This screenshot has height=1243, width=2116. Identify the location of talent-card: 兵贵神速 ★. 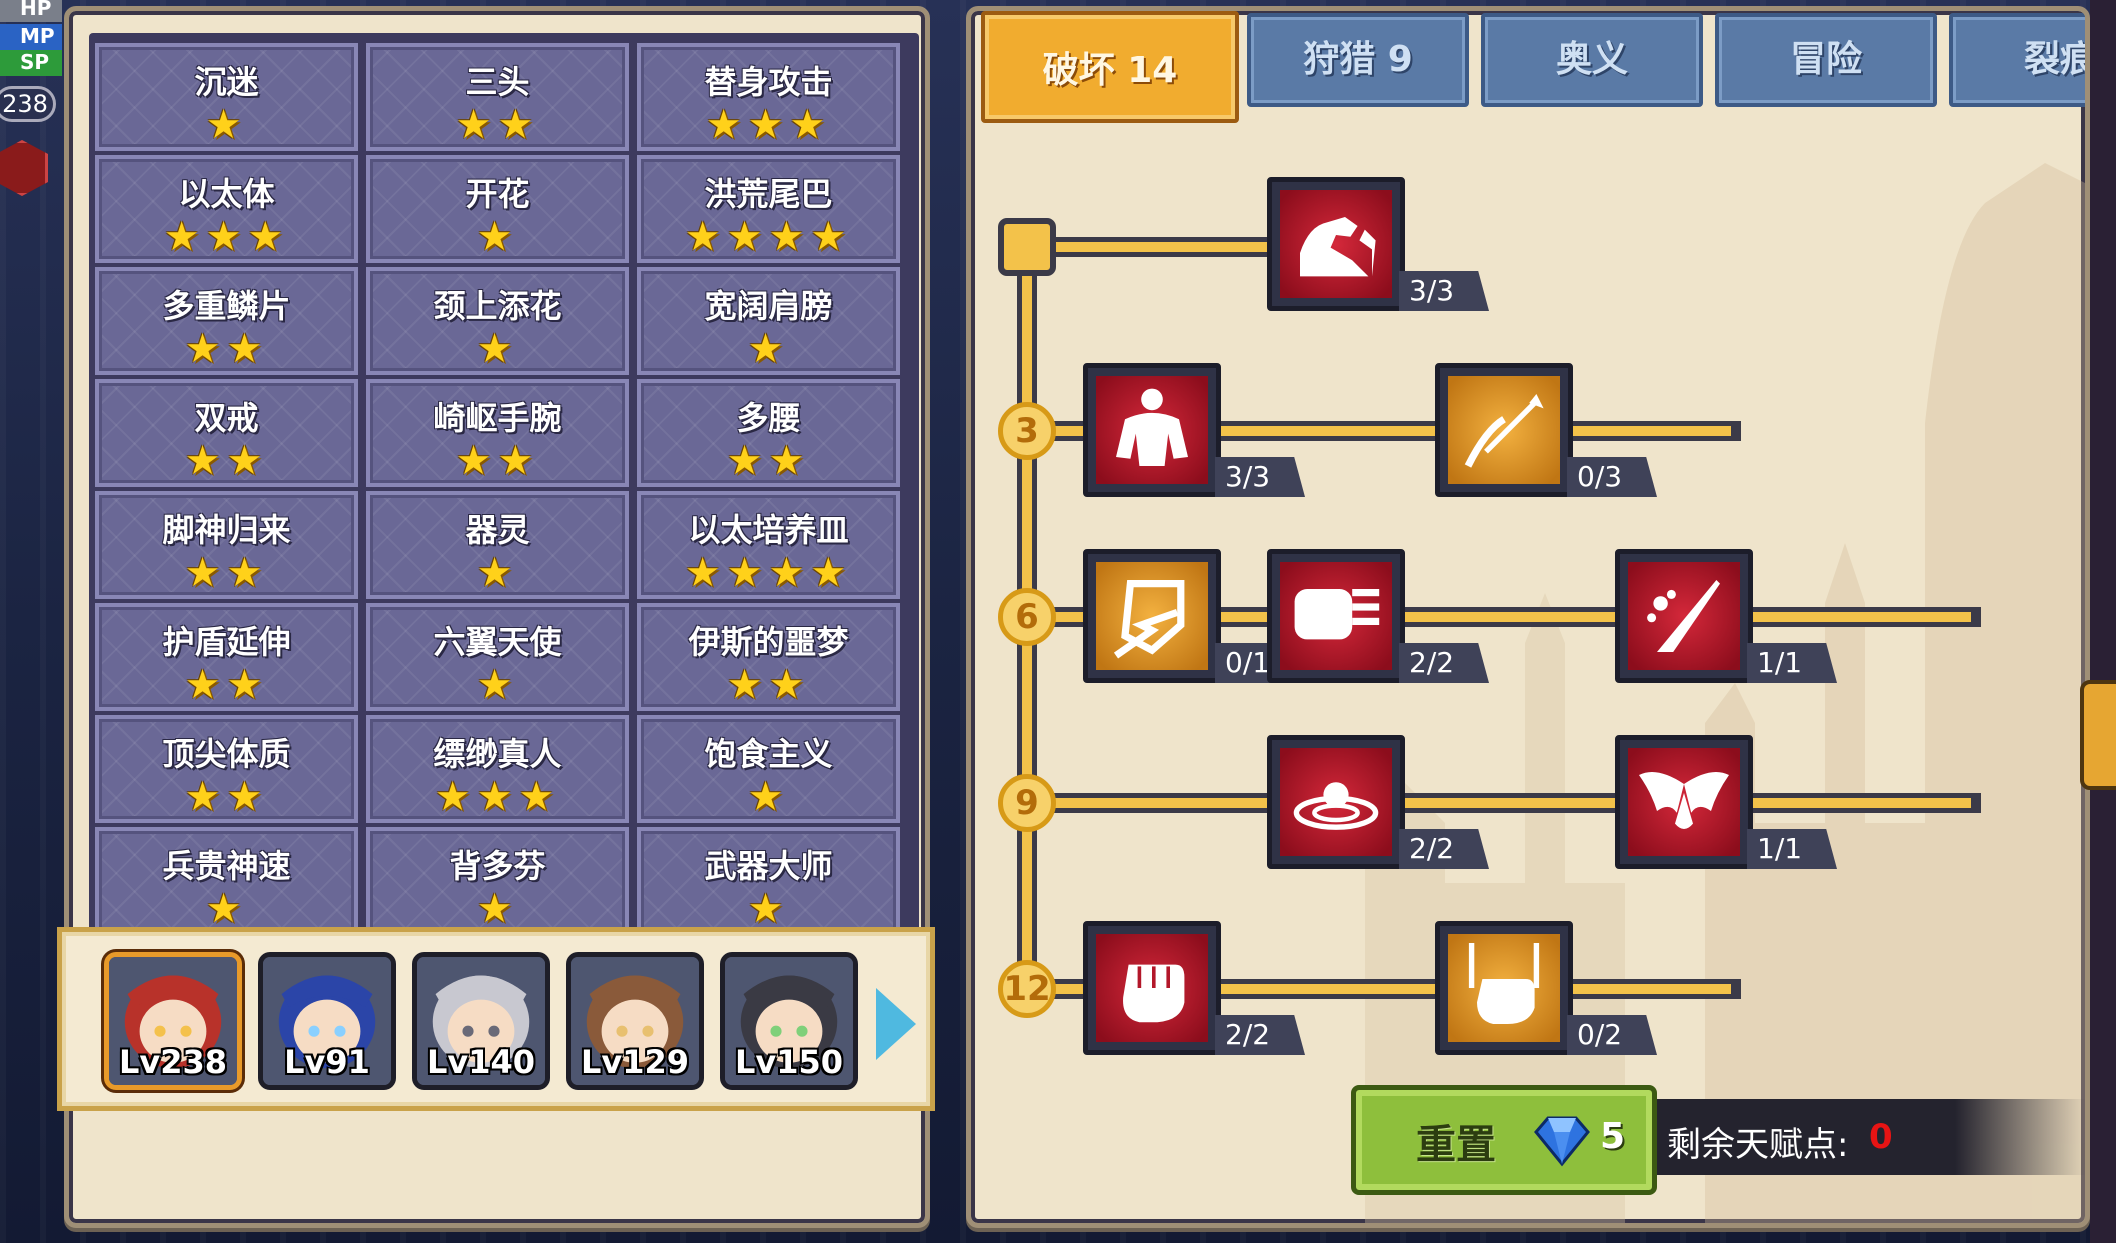
(226, 880).